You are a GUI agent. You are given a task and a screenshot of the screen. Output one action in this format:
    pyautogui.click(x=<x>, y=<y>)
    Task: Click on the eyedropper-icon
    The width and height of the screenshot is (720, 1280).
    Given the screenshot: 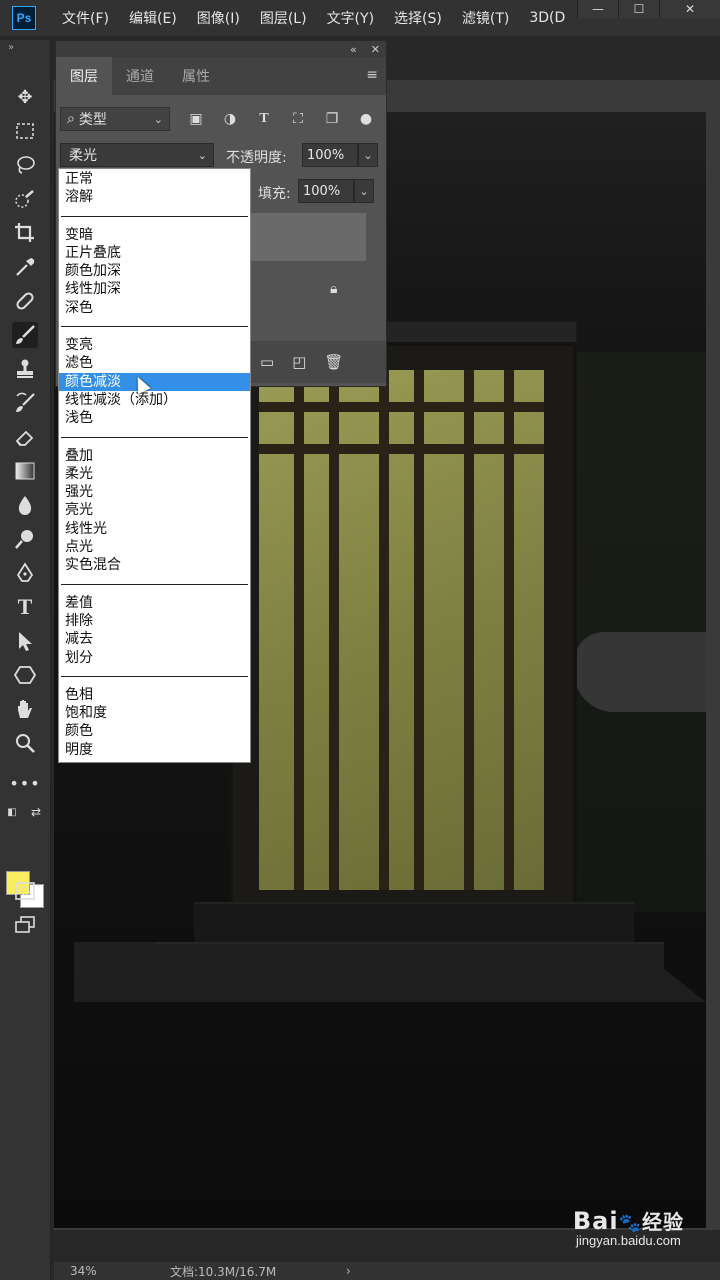 What is the action you would take?
    pyautogui.click(x=25, y=267)
    